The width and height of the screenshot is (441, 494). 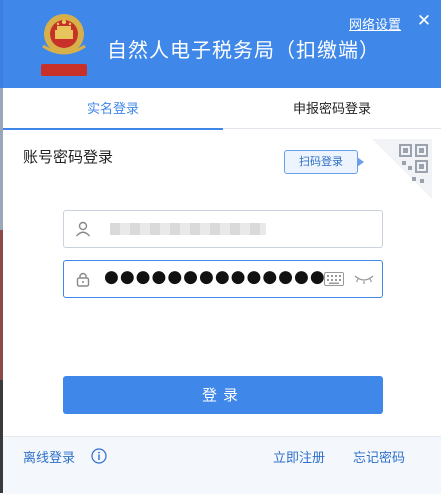 What do you see at coordinates (424, 21) in the screenshot?
I see `close-icon: ✕` at bounding box center [424, 21].